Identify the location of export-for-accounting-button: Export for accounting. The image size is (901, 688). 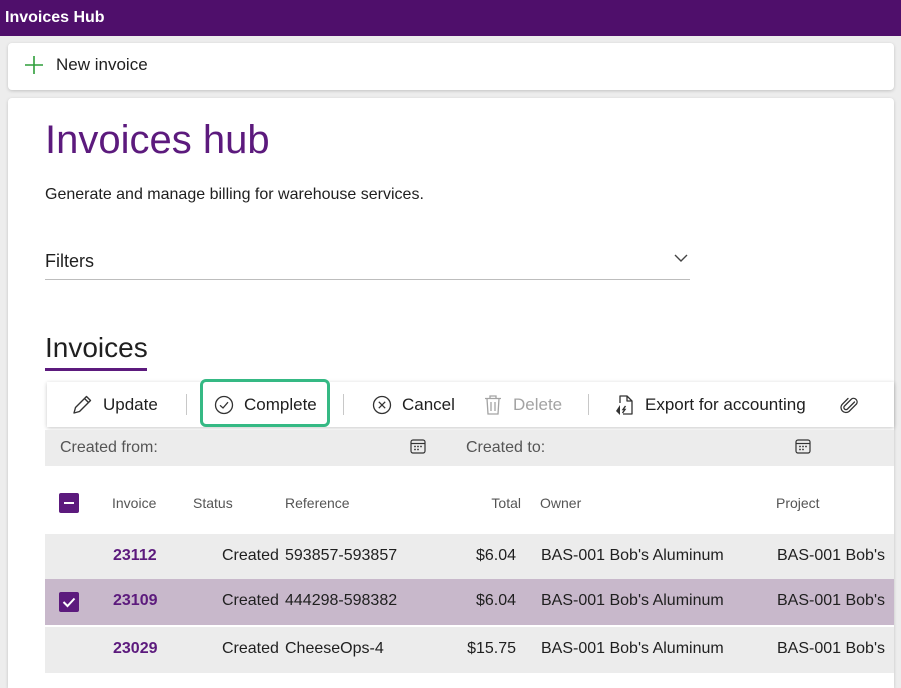
(710, 404).